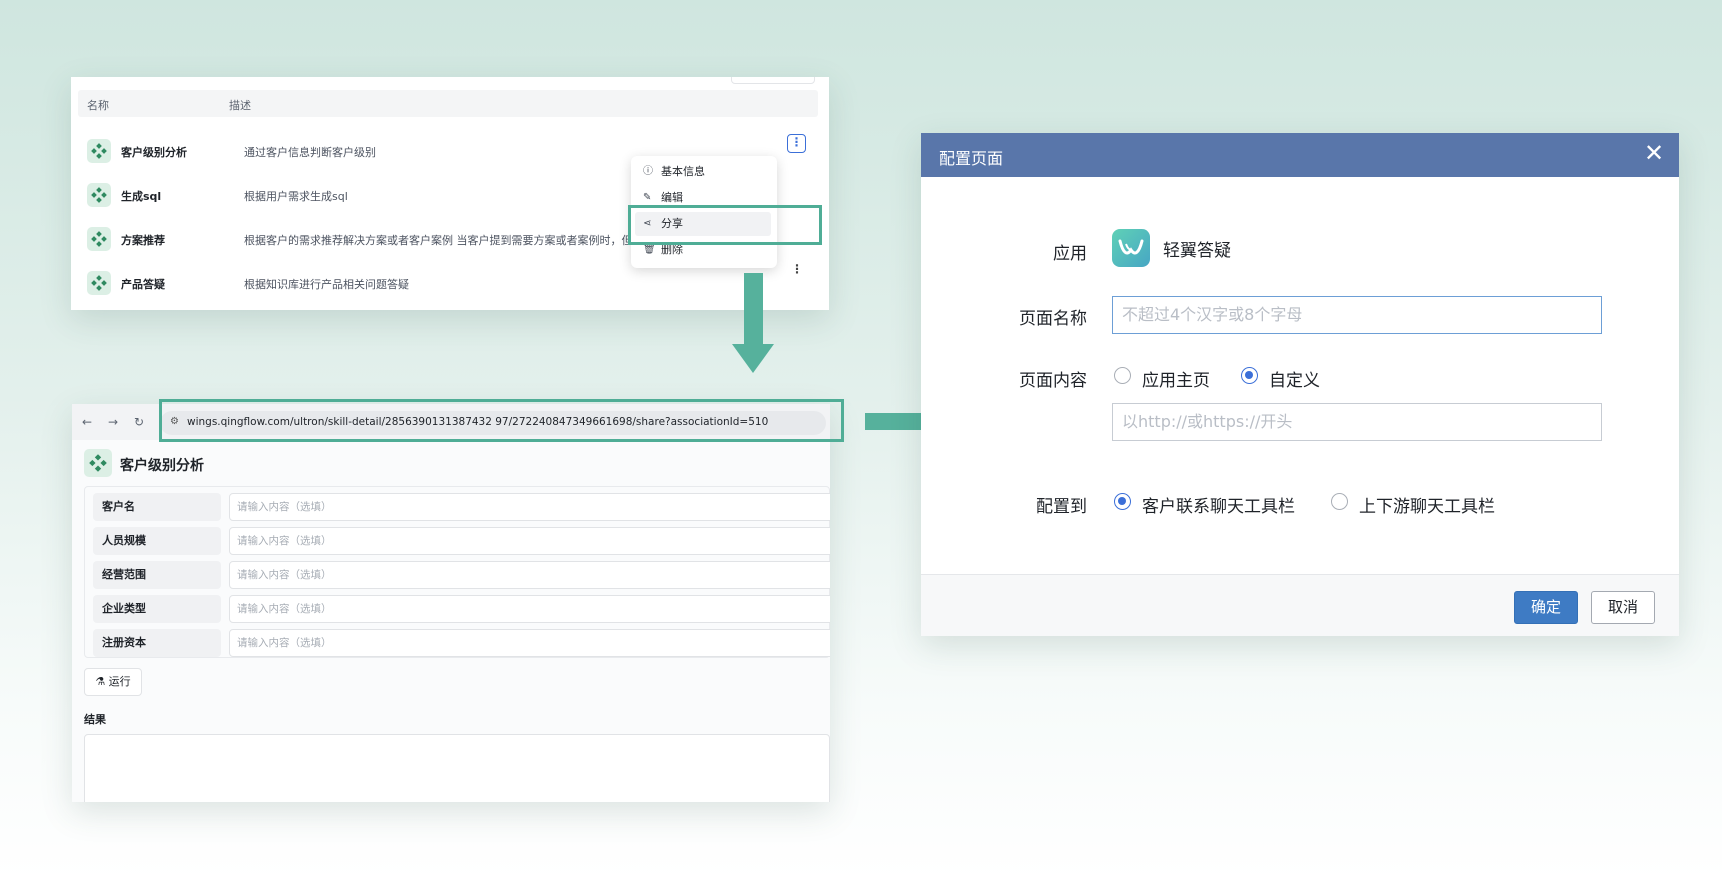 The height and width of the screenshot is (880, 1722). I want to click on run-button: ⚗ 运行, so click(113, 682).